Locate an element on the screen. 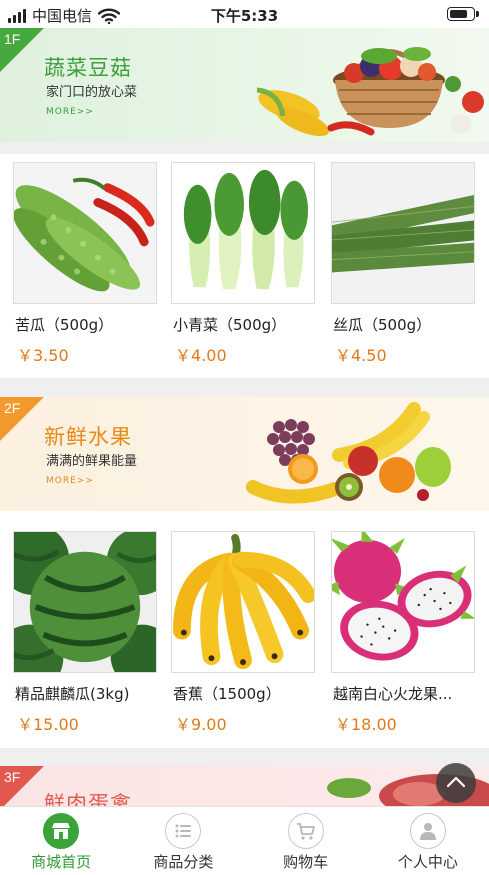 The image size is (489, 875). cart-icon is located at coordinates (305, 831).